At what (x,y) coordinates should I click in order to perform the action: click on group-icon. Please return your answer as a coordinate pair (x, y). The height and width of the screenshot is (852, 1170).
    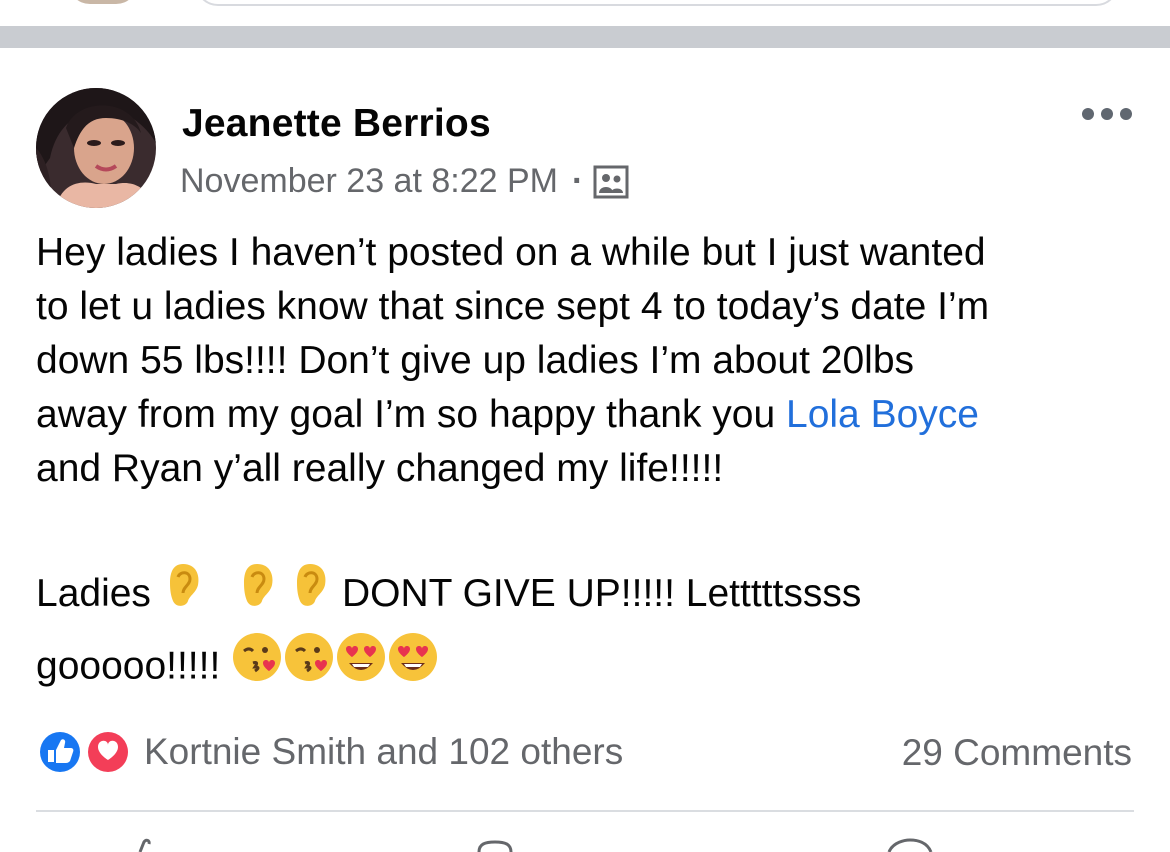
    Looking at the image, I should click on (611, 182).